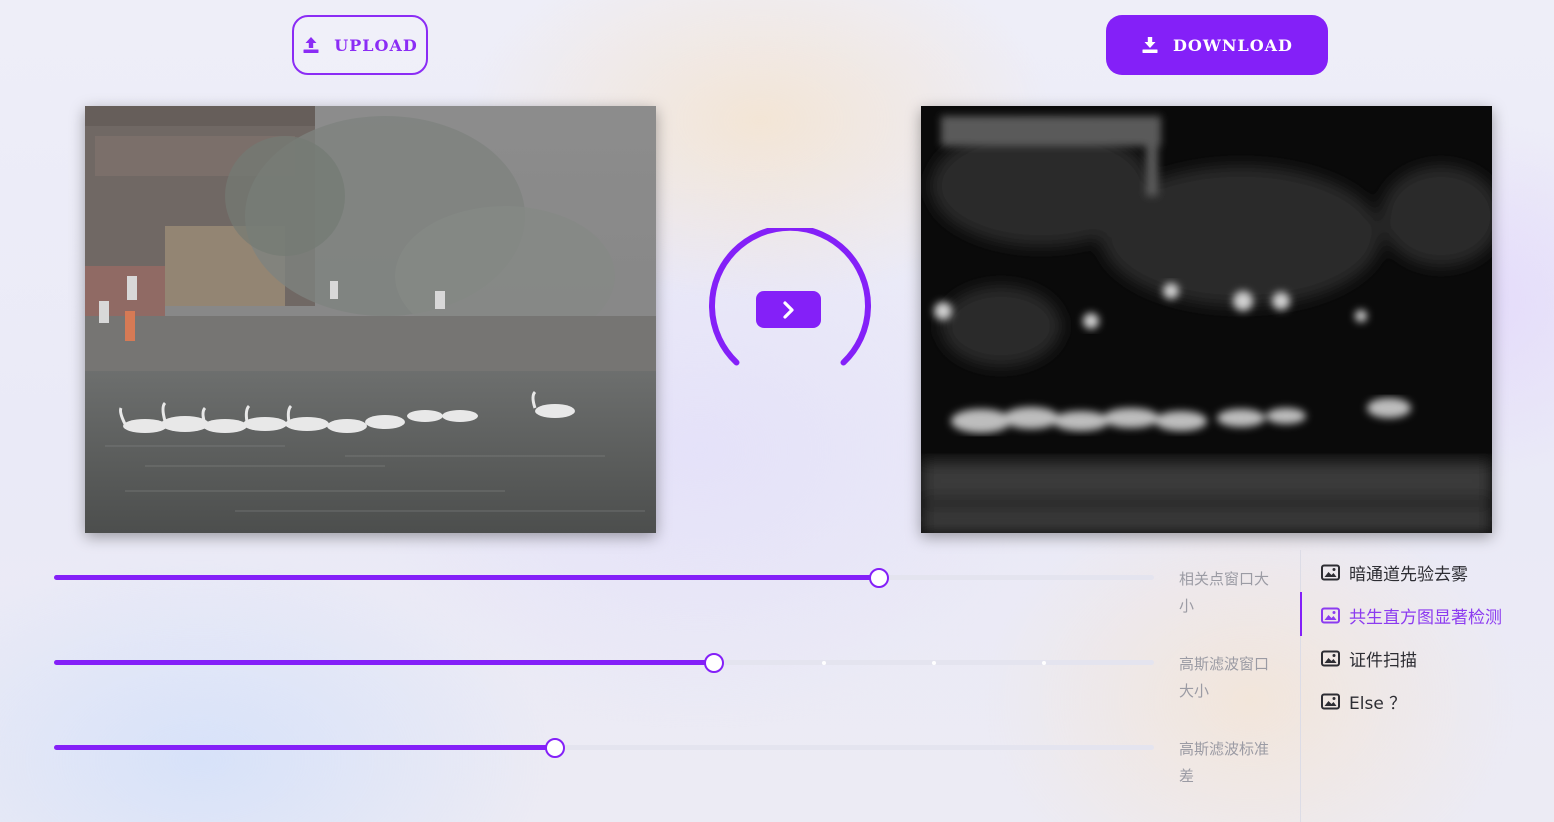 This screenshot has width=1554, height=822. I want to click on menu-item-label: 证件扫描, so click(1383, 660).